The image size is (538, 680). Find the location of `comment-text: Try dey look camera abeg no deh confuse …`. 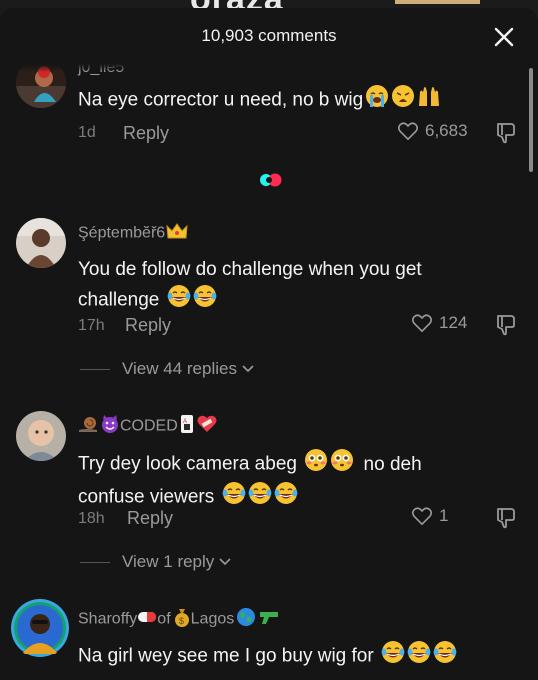

comment-text: Try dey look camera abeg no deh confuse … is located at coordinates (293, 481).